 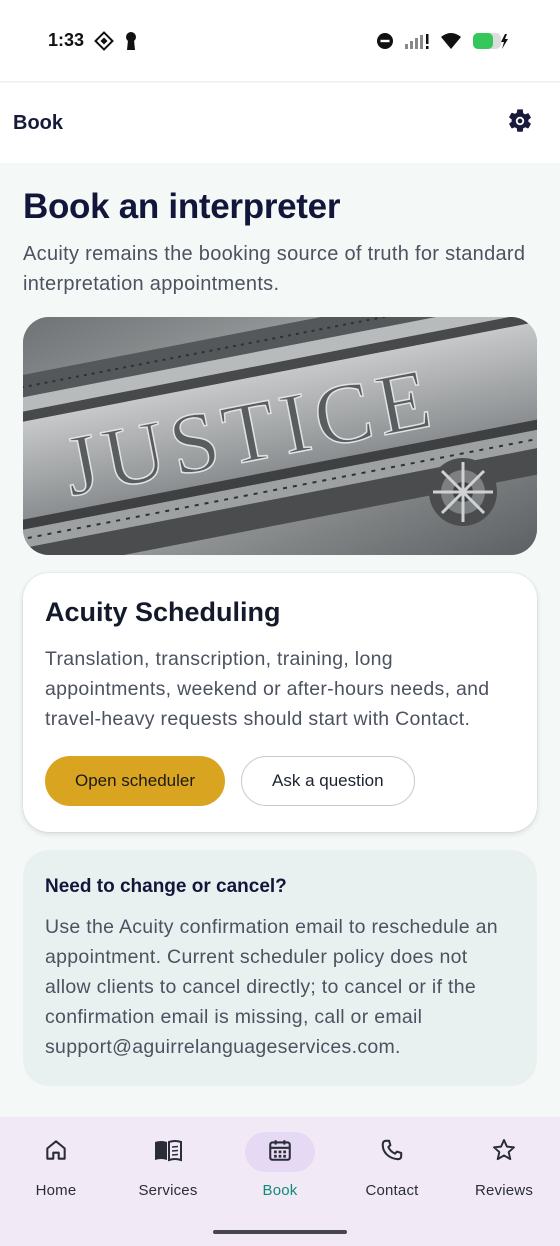 I want to click on battery-icon, so click(x=492, y=41).